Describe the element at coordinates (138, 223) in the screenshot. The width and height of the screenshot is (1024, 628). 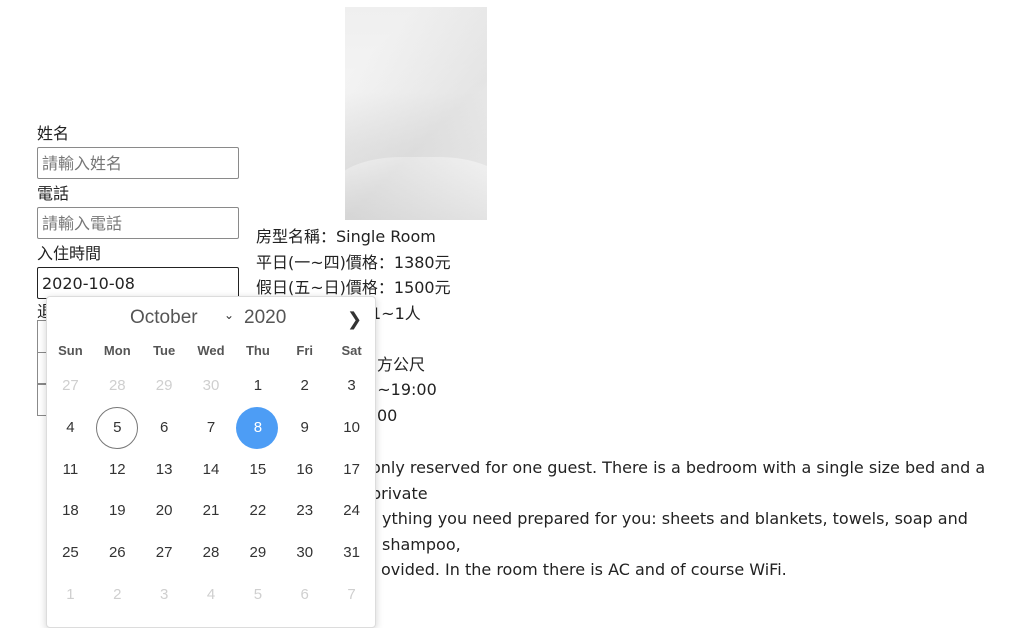
I see `phone-input` at that location.